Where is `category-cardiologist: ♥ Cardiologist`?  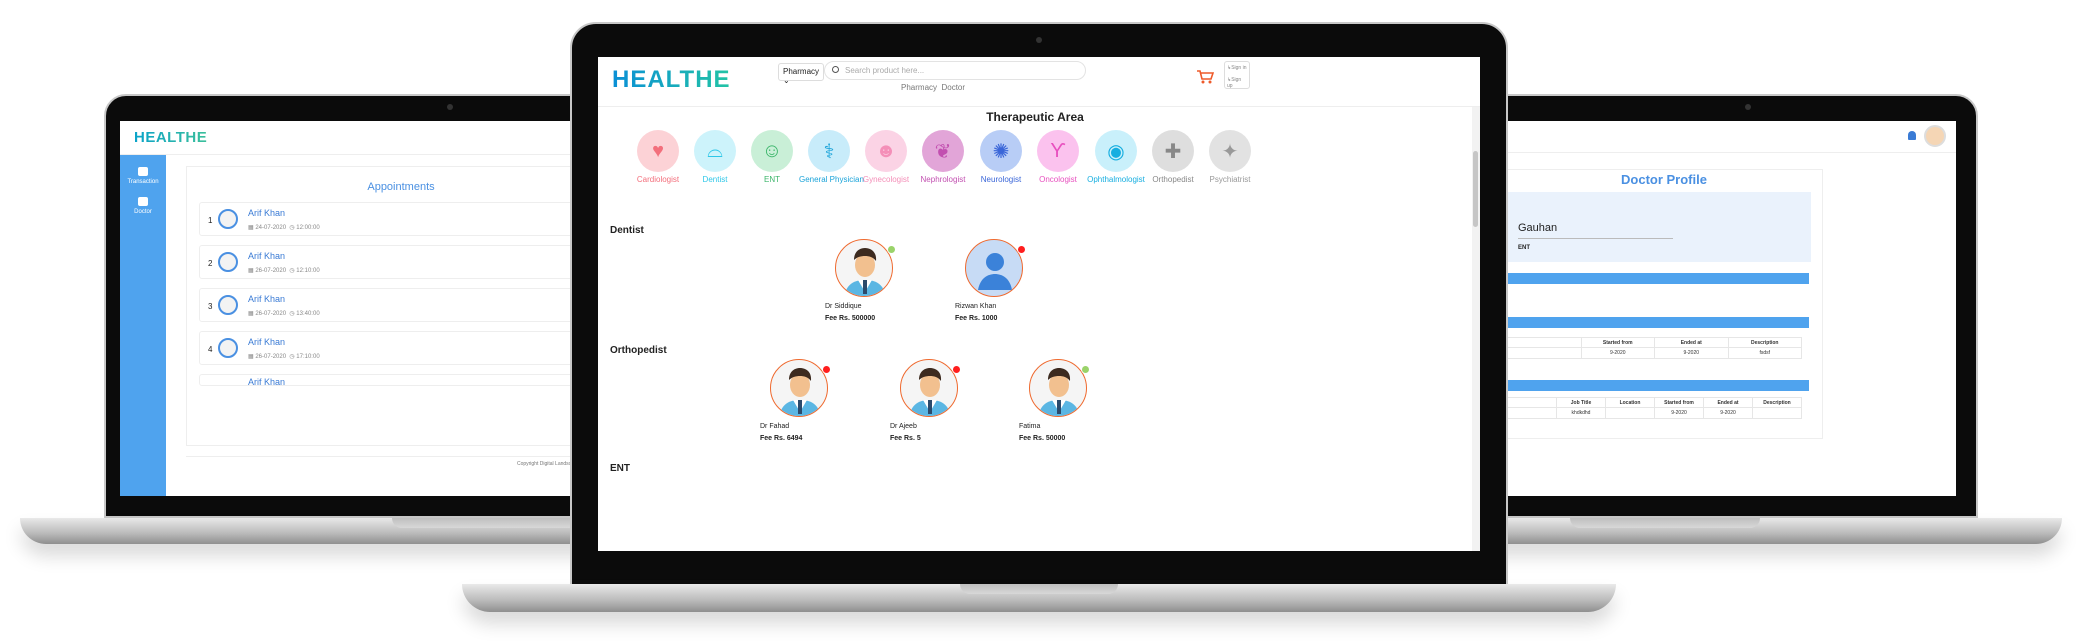
category-cardiologist: ♥ Cardiologist is located at coordinates (658, 157).